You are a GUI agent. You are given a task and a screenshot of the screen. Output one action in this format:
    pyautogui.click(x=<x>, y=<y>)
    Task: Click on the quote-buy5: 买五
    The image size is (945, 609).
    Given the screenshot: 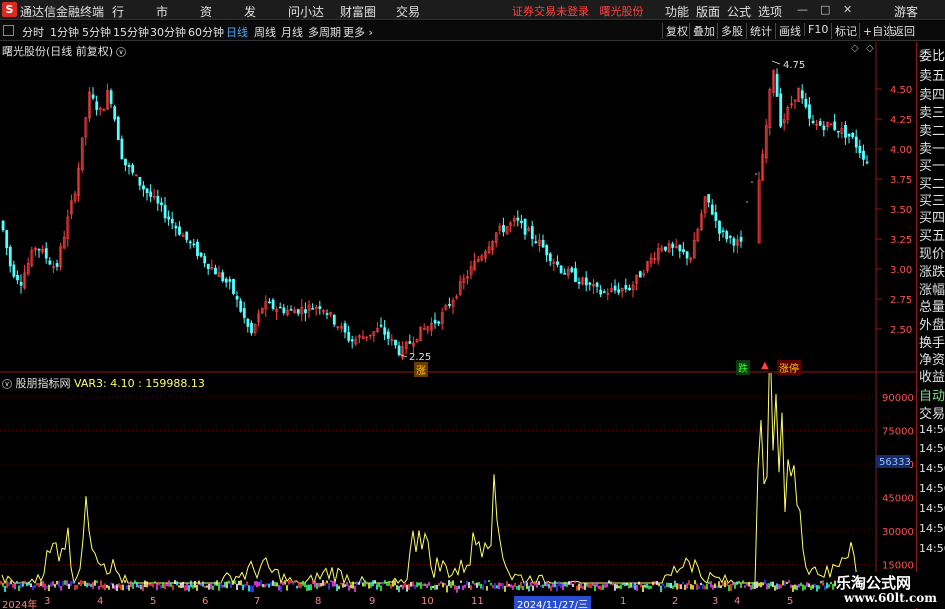 What is the action you would take?
    pyautogui.click(x=932, y=234)
    